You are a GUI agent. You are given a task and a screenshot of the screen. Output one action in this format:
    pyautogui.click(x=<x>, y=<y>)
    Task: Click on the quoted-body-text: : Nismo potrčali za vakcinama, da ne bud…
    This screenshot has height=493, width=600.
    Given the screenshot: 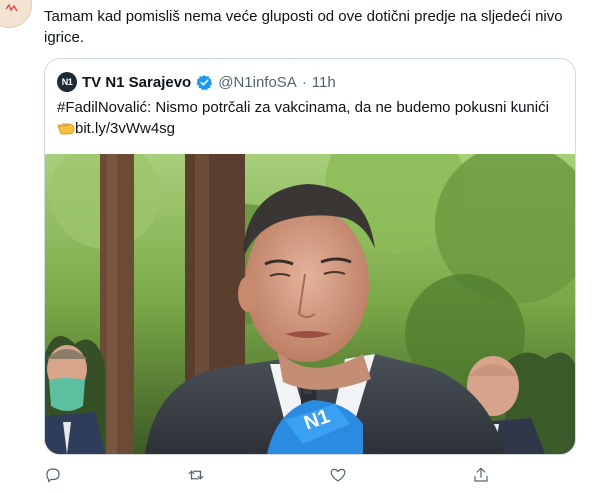 What is the action you would take?
    pyautogui.click(x=348, y=107)
    